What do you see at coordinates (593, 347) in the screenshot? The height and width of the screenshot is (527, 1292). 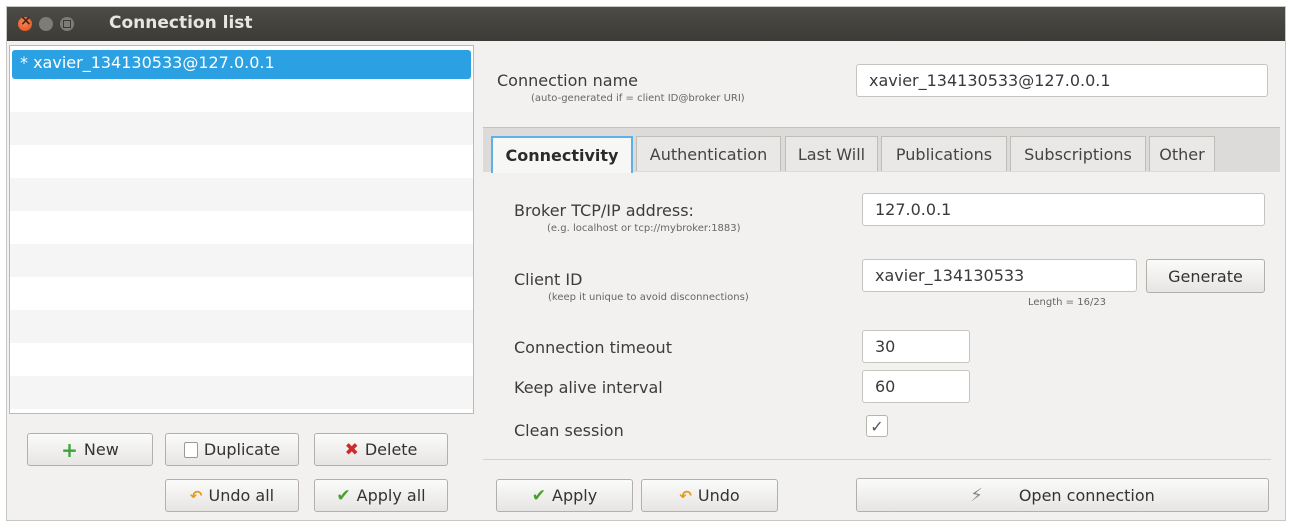 I see `connection-timeout-label: Connection timeout` at bounding box center [593, 347].